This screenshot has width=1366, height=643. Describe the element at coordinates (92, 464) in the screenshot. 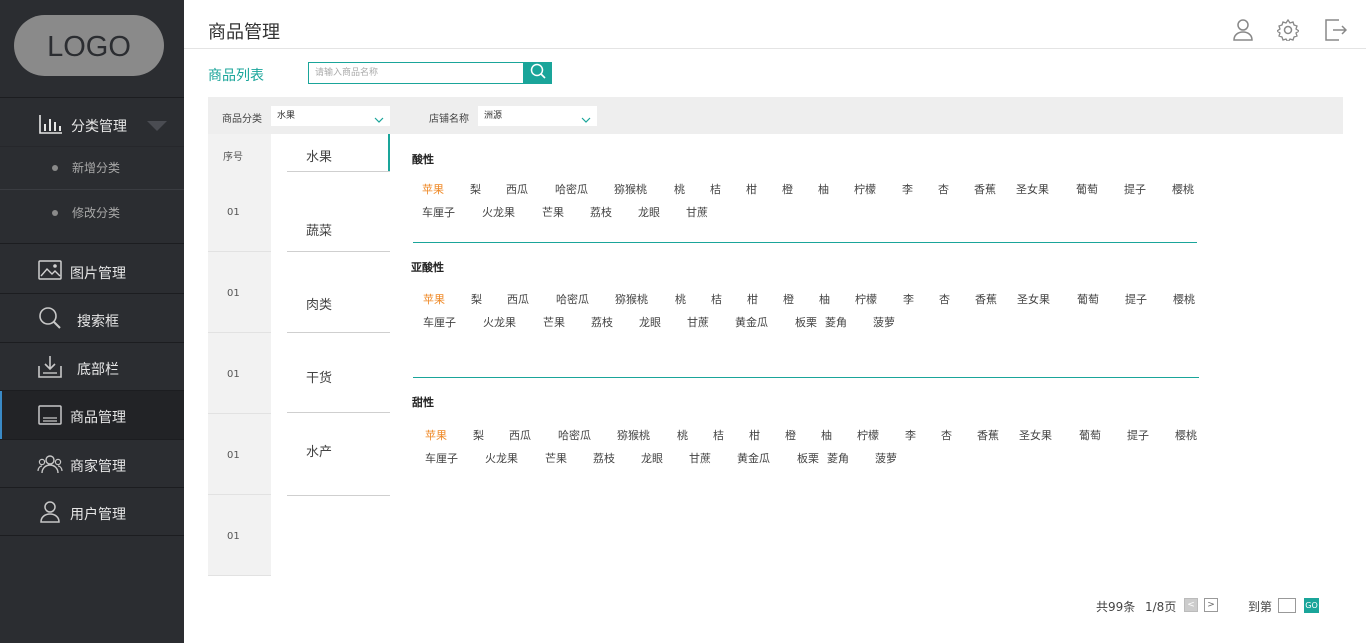

I see `sidebar-item-merchants: 商家管理` at that location.